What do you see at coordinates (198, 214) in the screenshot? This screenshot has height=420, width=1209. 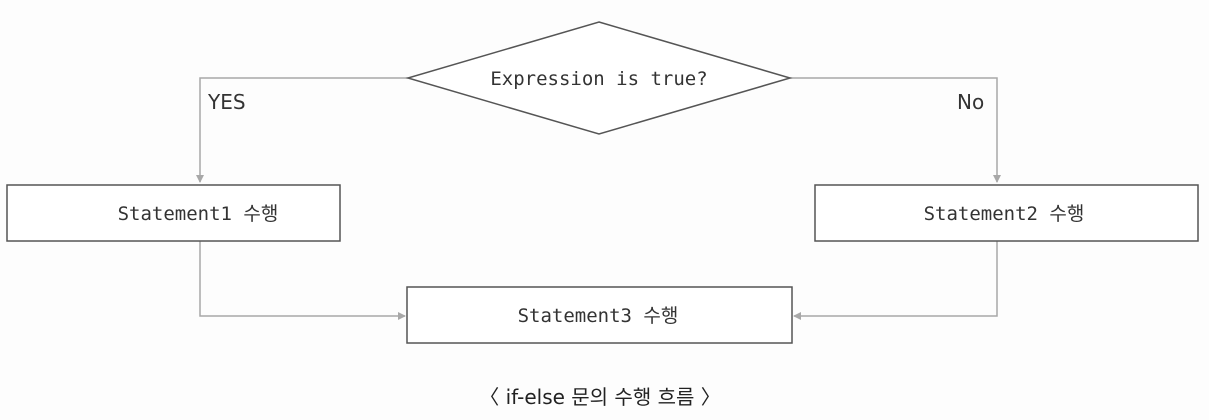 I see `statement1-text: Statement1 수행` at bounding box center [198, 214].